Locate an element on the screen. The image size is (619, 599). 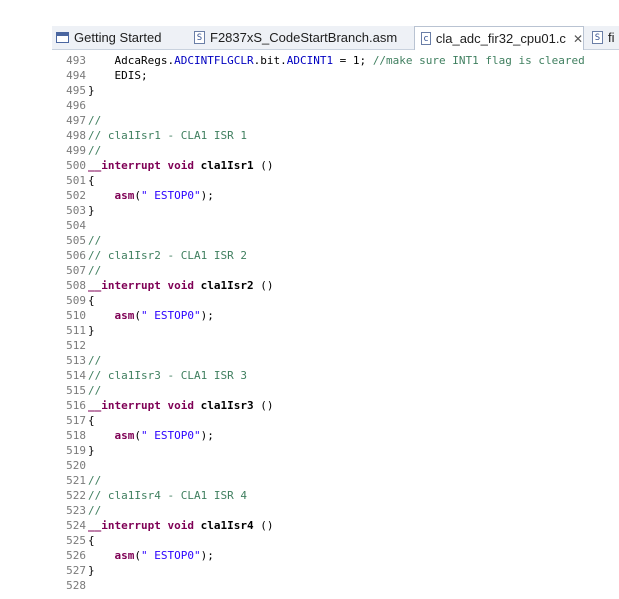
line-number: 509 is located at coordinates (76, 300).